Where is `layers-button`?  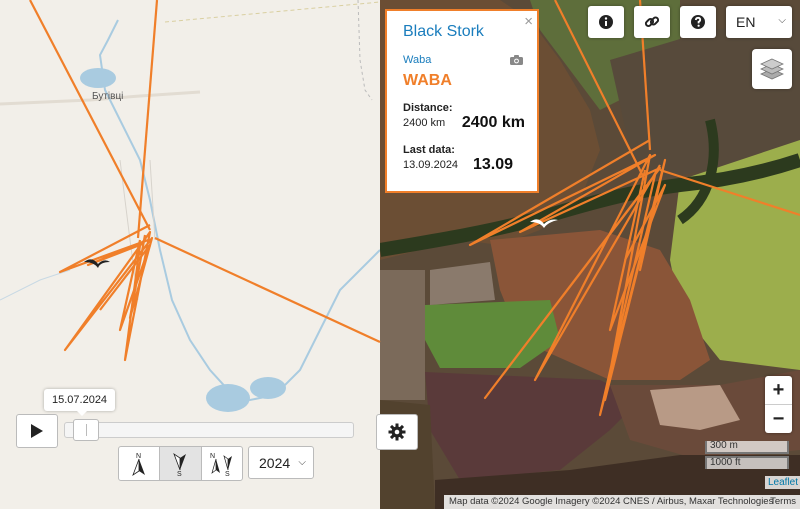 layers-button is located at coordinates (772, 69).